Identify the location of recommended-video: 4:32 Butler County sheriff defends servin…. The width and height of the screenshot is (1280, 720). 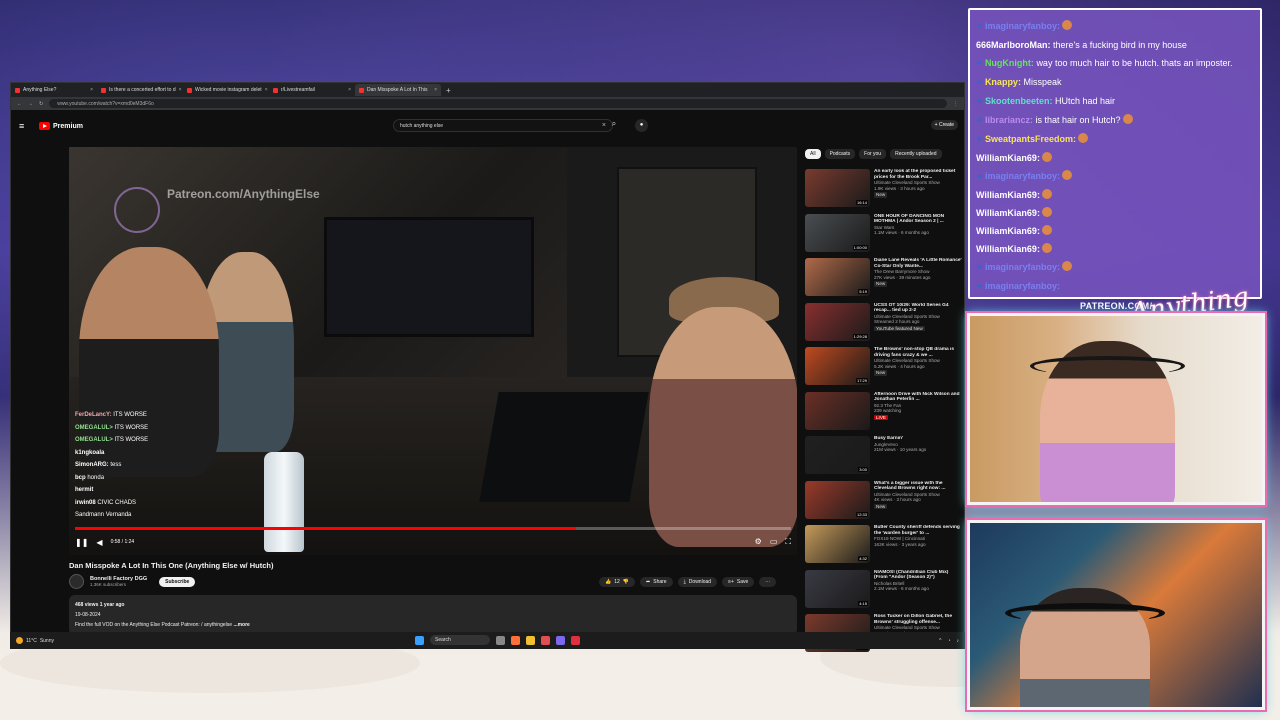
(884, 546).